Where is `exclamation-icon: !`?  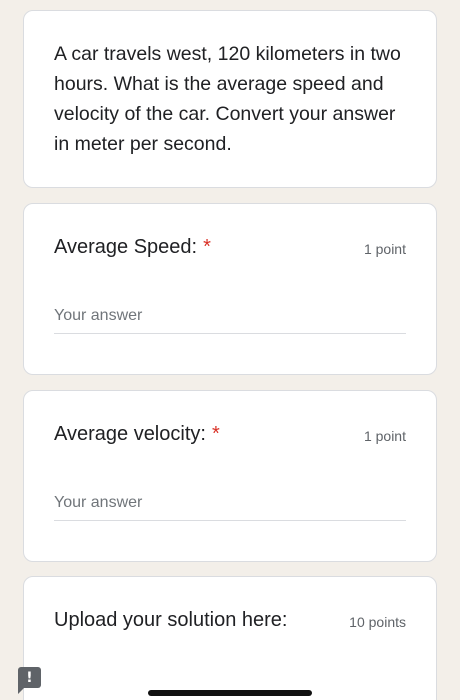
exclamation-icon: ! is located at coordinates (29, 677).